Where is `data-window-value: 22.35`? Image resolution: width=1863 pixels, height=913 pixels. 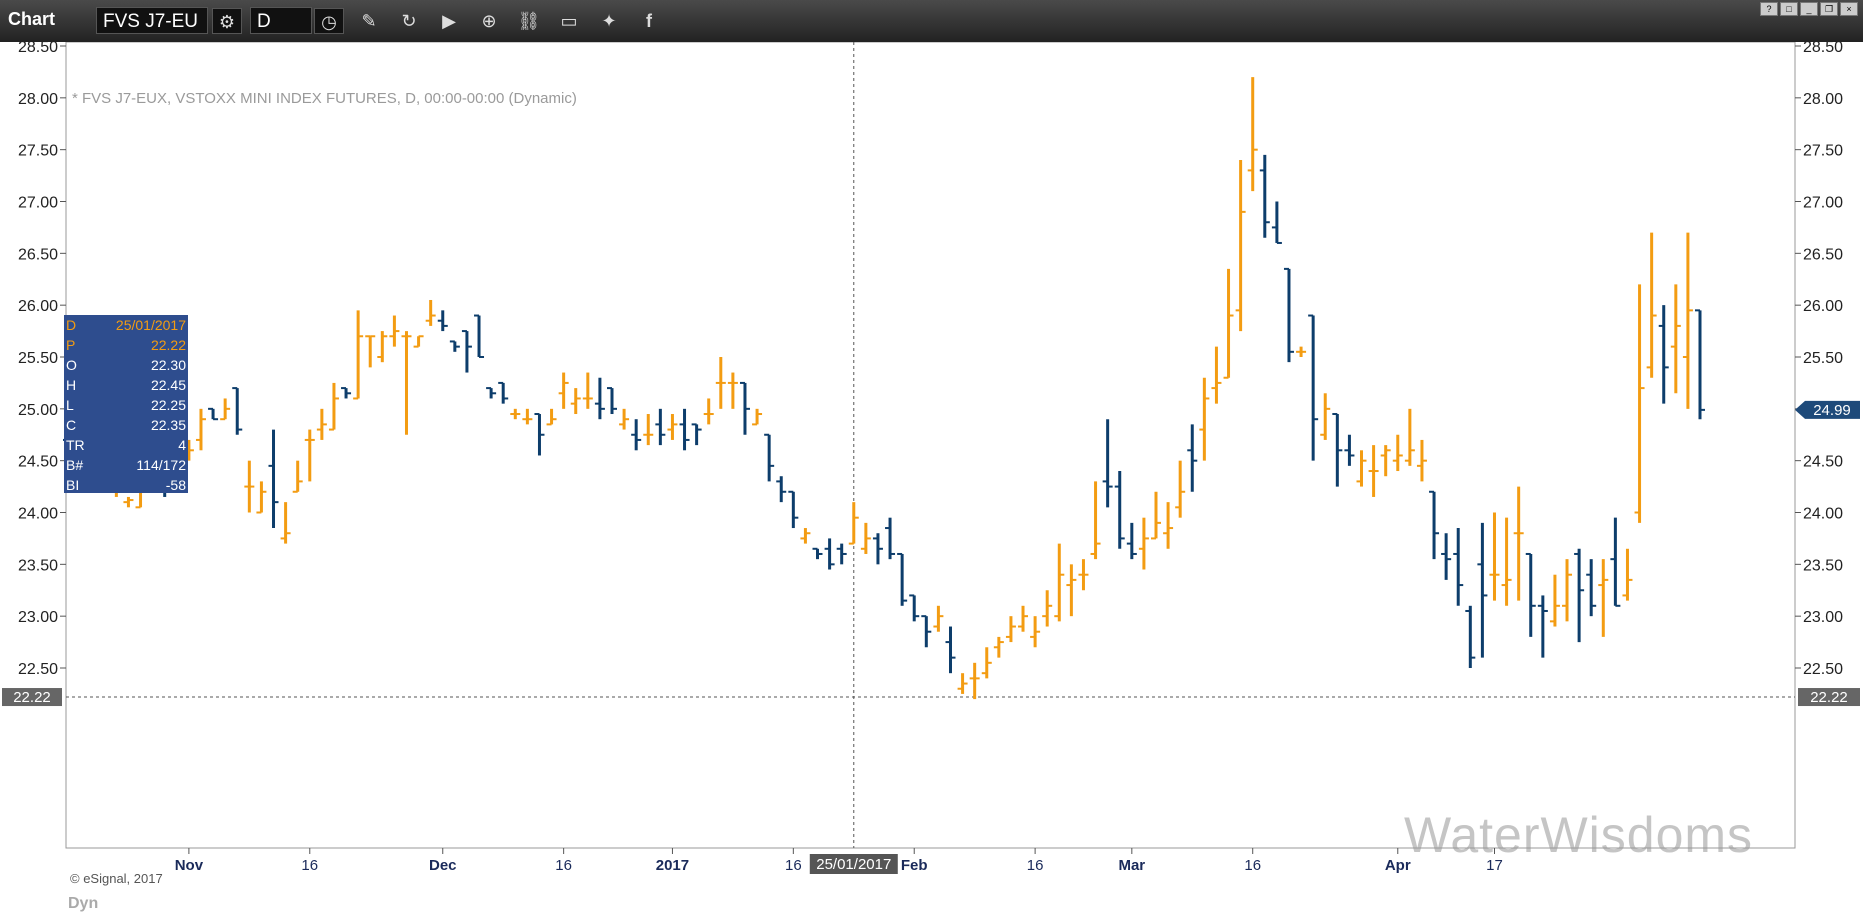
data-window-value: 22.35 is located at coordinates (168, 425).